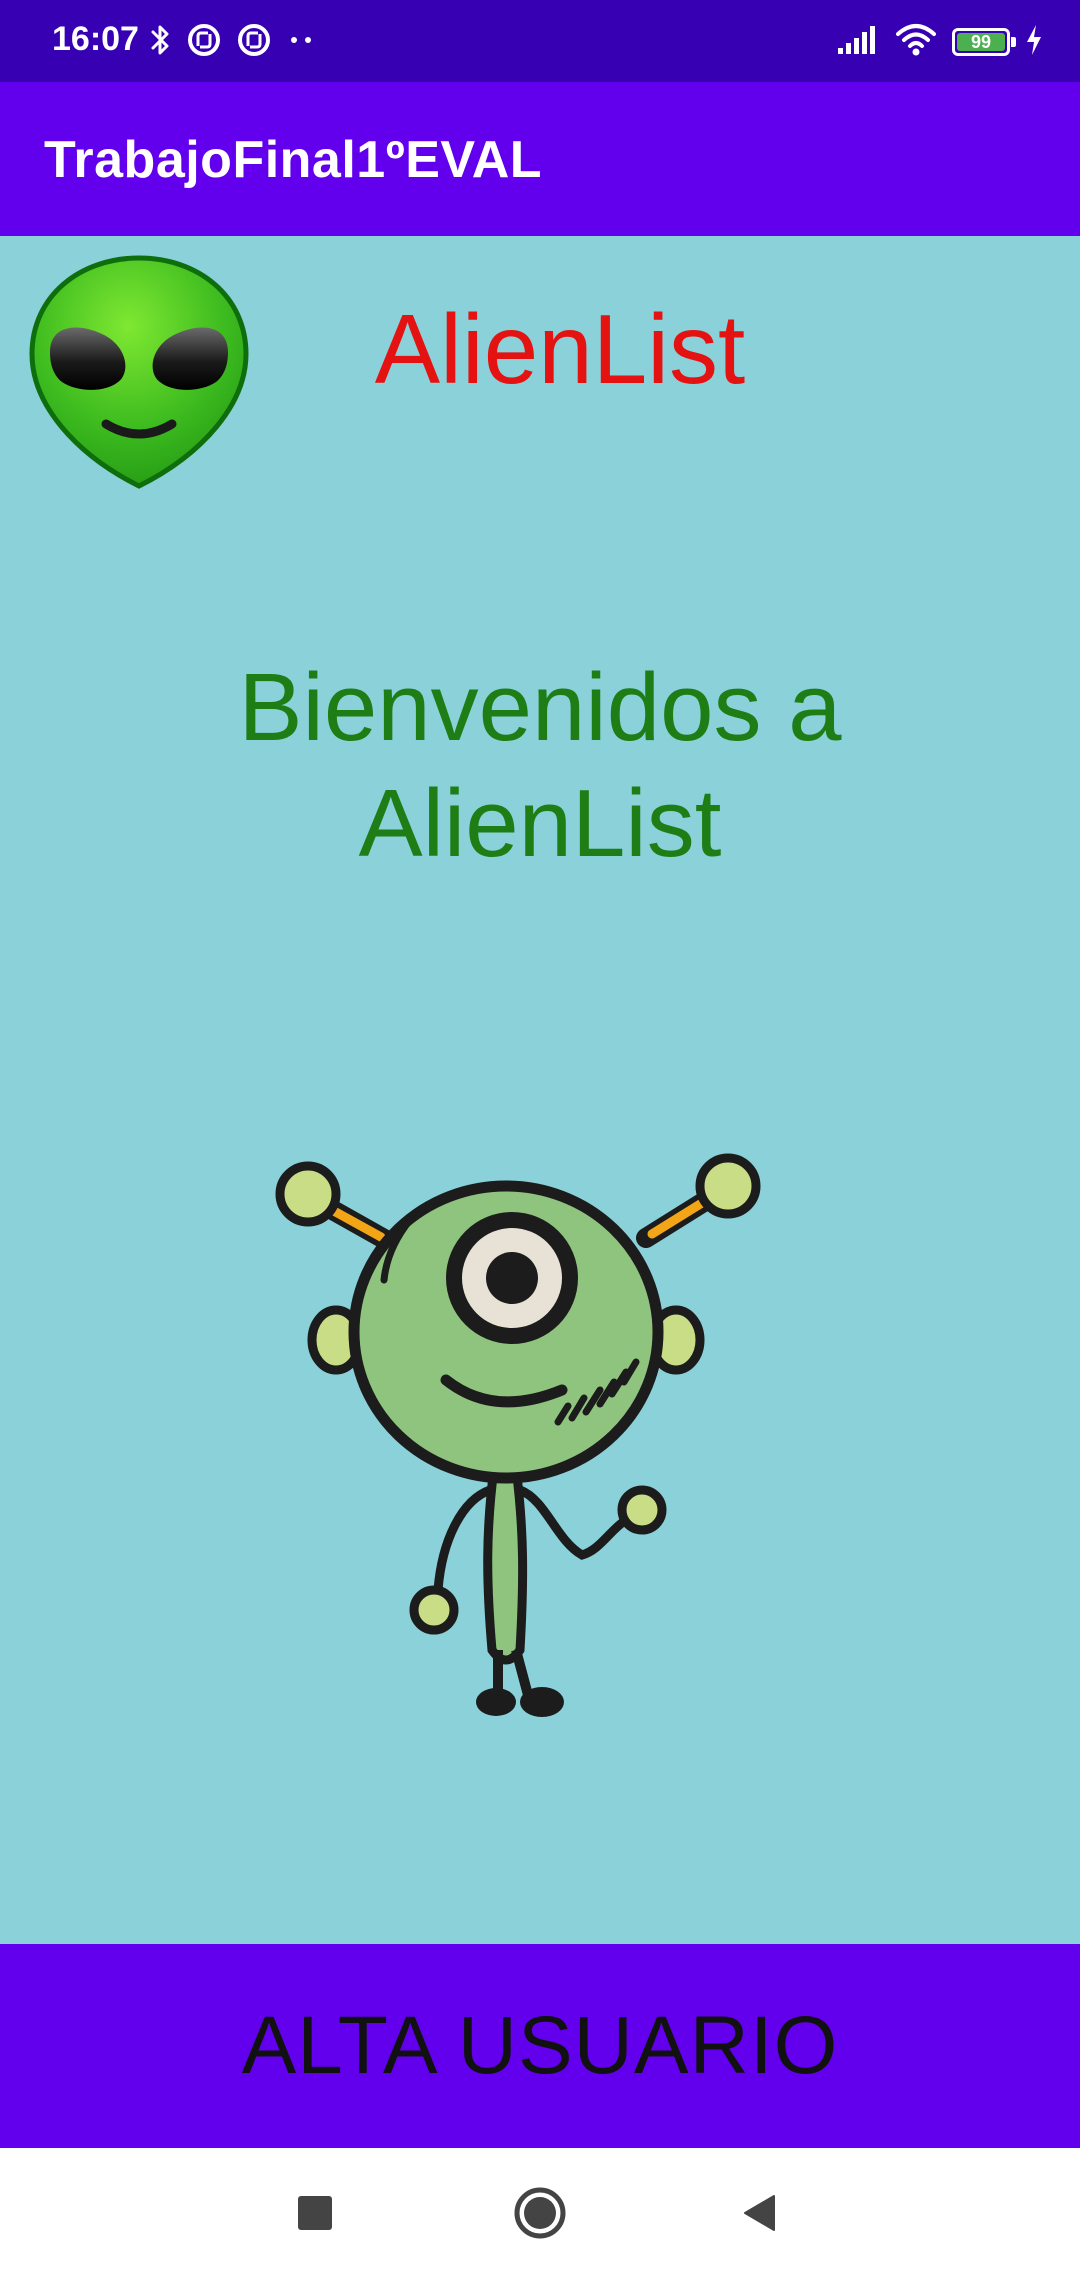 The image size is (1080, 2280). I want to click on charging-icon, so click(1034, 42).